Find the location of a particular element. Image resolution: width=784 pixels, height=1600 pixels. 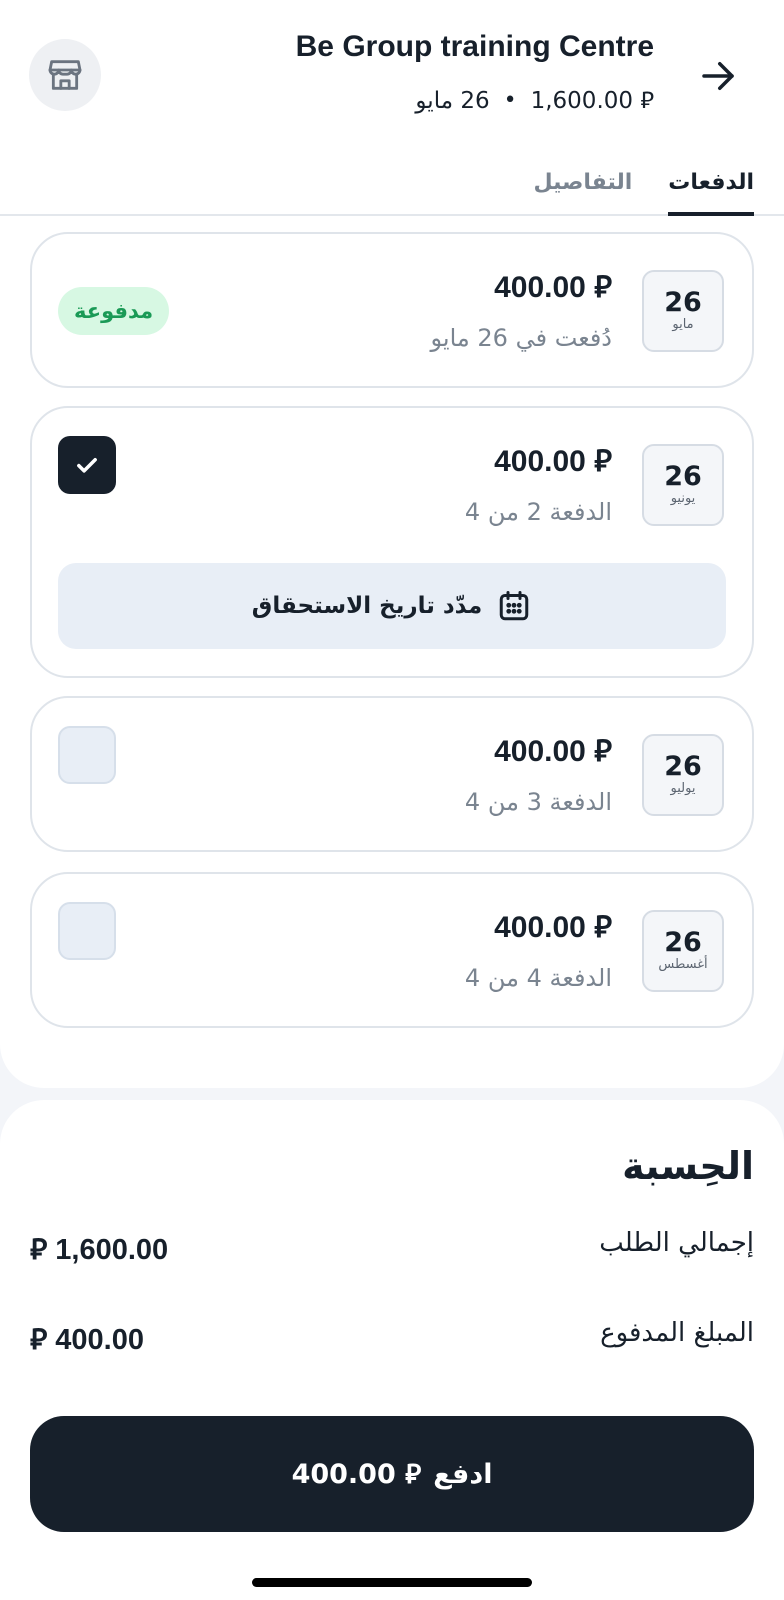

installment-card: 26 يوليو ⃁ 400.00 الدفعة 3 من 4 is located at coordinates (392, 774).